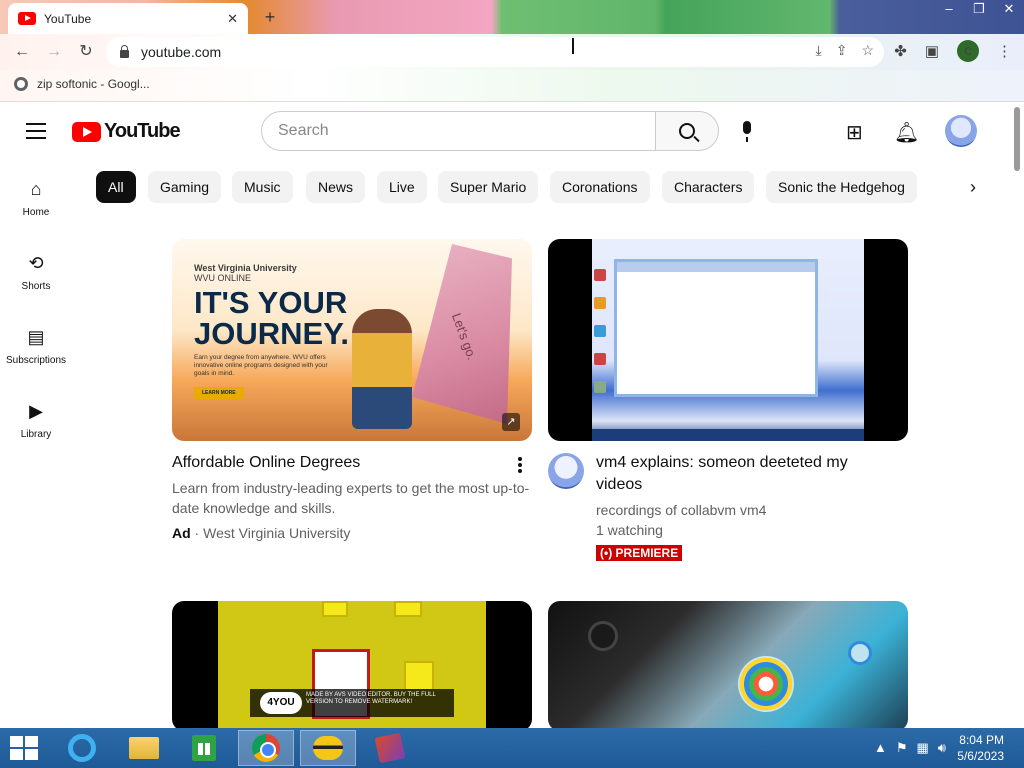 This screenshot has width=1024, height=768. I want to click on youtube-favicon-icon, so click(27, 18).